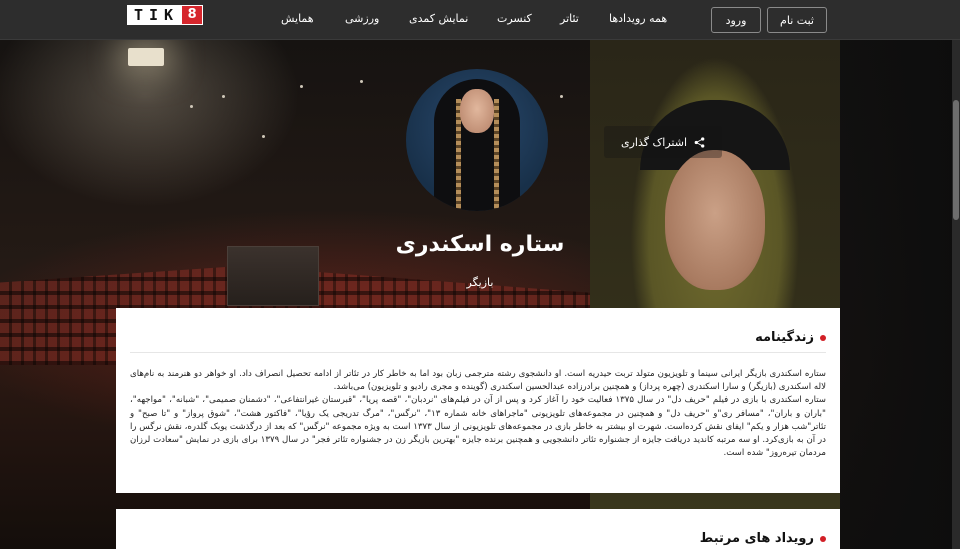 The width and height of the screenshot is (960, 549). What do you see at coordinates (480, 244) in the screenshot?
I see `person-name: ستاره اسکندری` at bounding box center [480, 244].